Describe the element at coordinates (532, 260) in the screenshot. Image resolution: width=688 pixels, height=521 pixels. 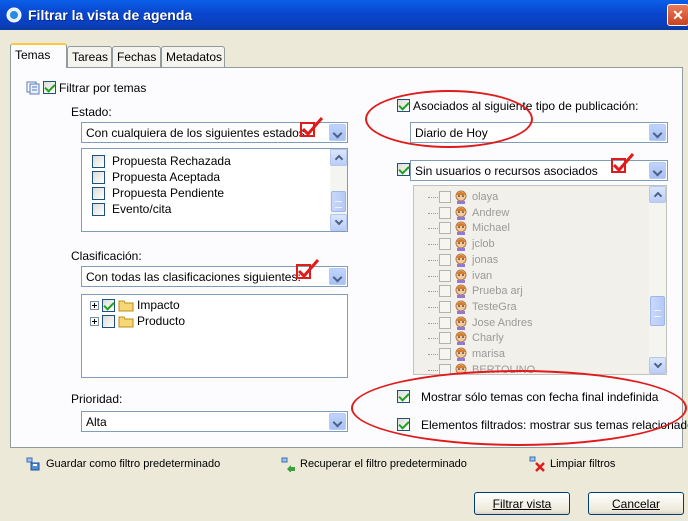
I see `user-row: jonas` at that location.